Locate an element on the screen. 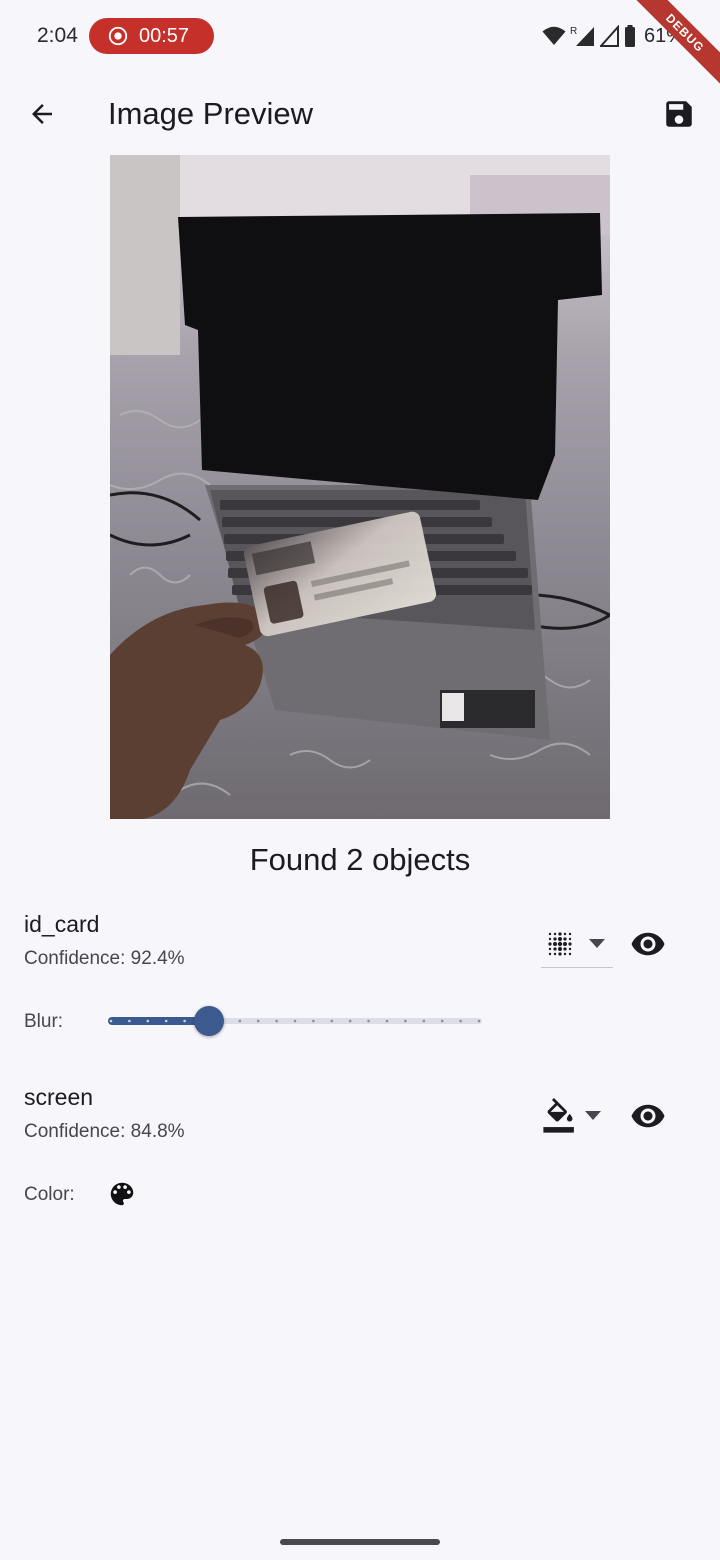 This screenshot has height=1560, width=720. back-button is located at coordinates (42, 114).